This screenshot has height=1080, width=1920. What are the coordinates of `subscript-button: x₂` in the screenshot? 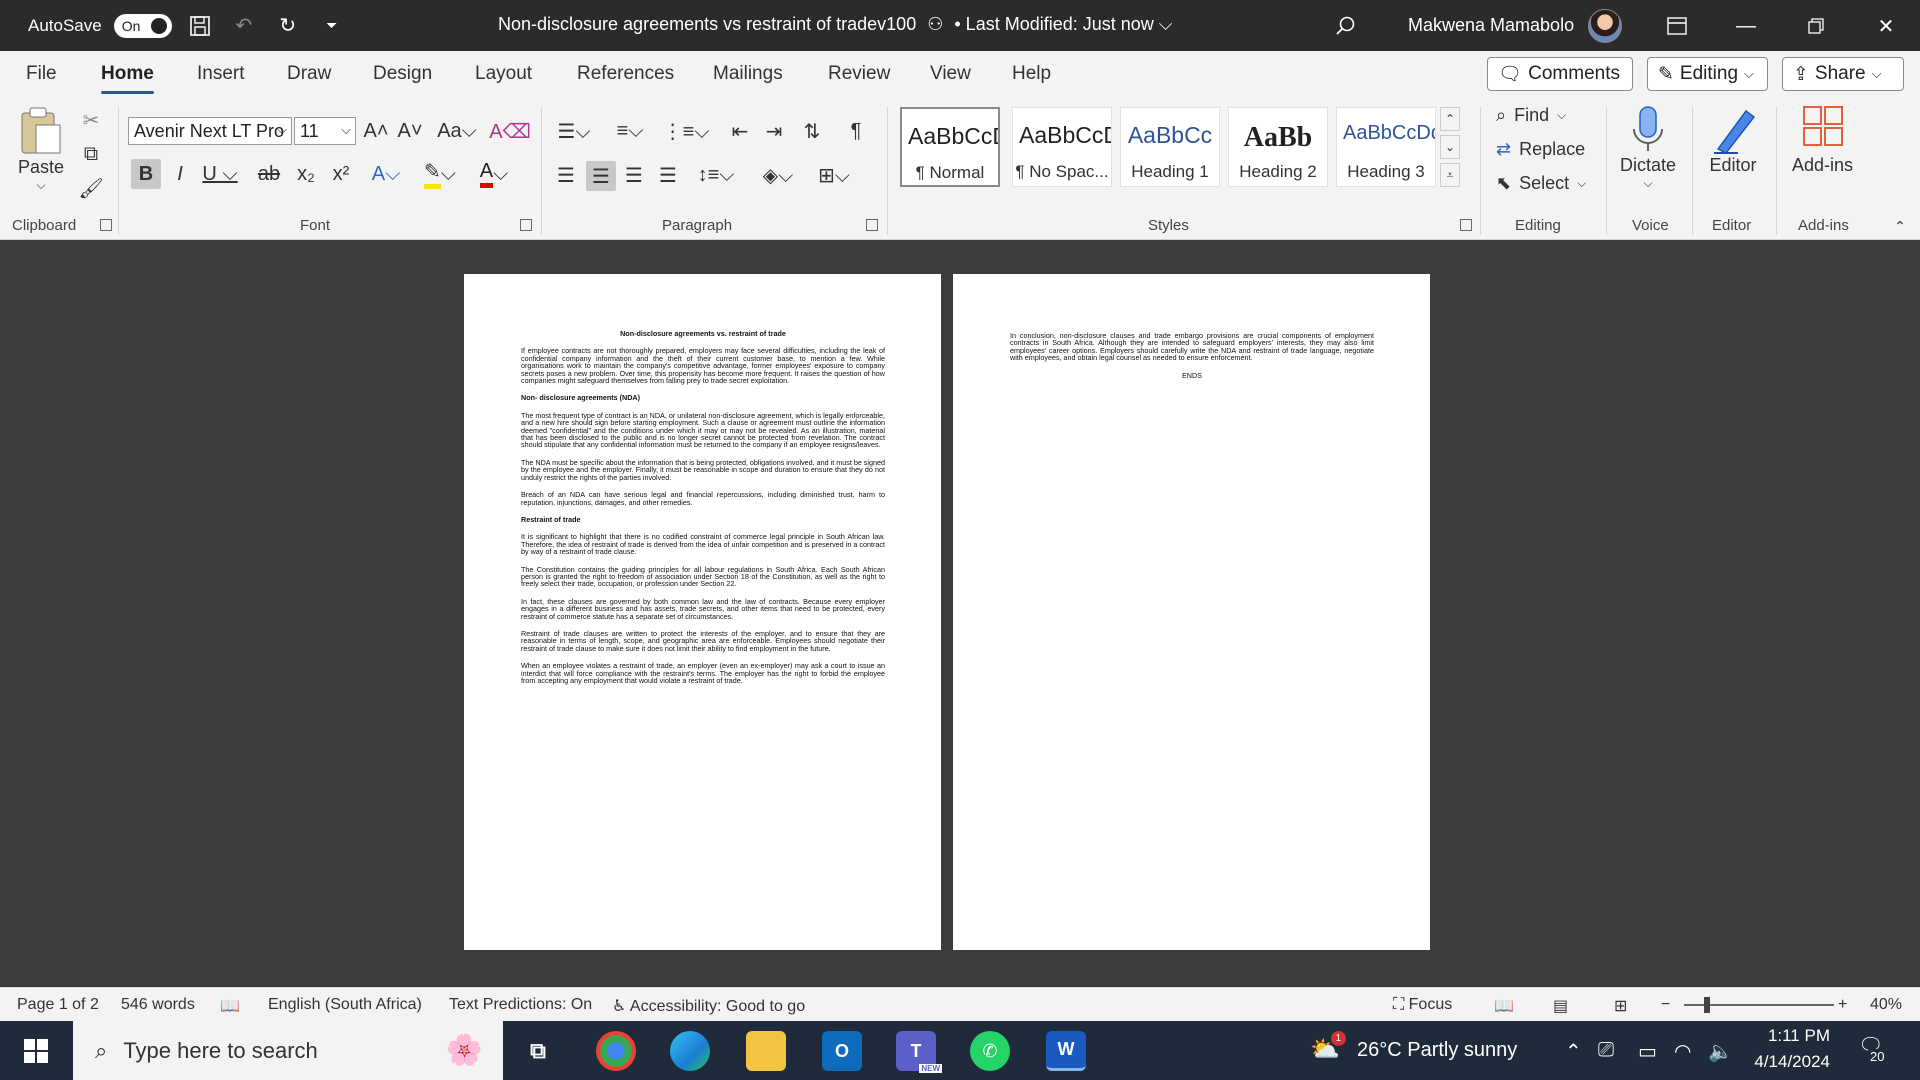 It's located at (306, 174).